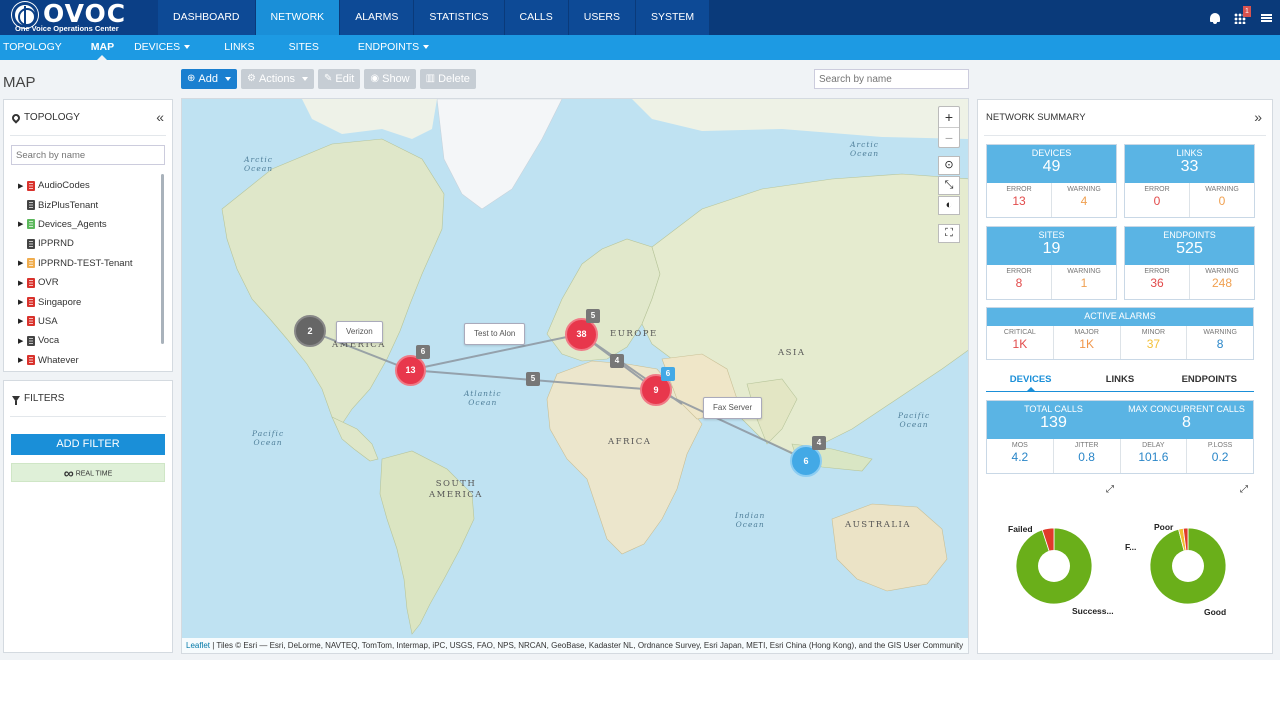 This screenshot has height=720, width=1280. Describe the element at coordinates (447, 79) in the screenshot. I see `delete-button: ▥ Delete` at that location.